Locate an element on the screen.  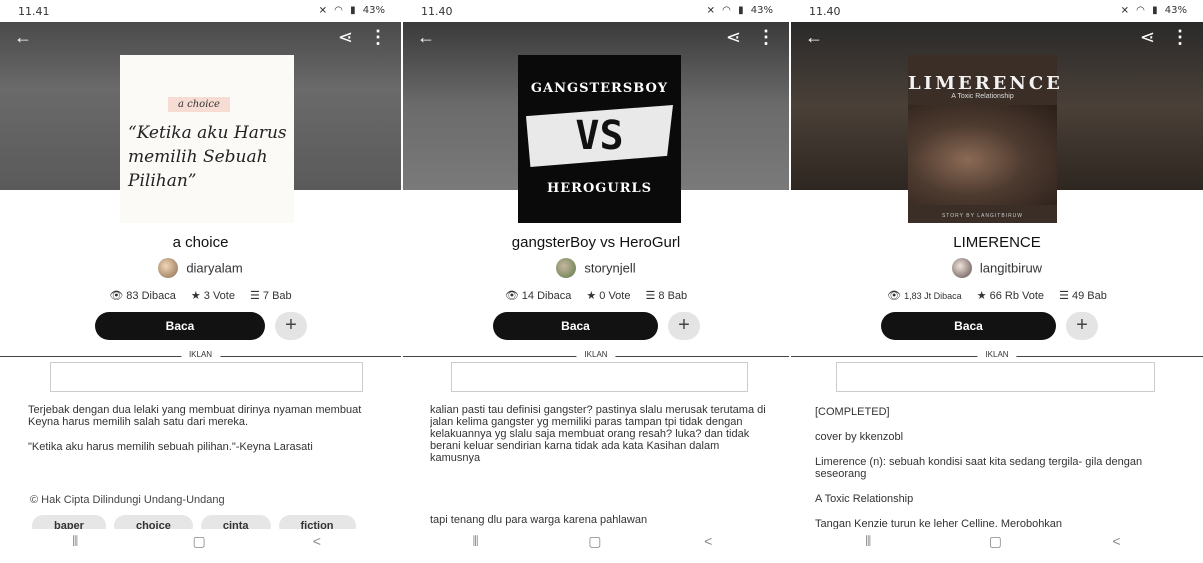
story-stats: 👁 83 Dibaca ★ 3 Vote ☰ 7 Bab is located at coordinates (200, 295).